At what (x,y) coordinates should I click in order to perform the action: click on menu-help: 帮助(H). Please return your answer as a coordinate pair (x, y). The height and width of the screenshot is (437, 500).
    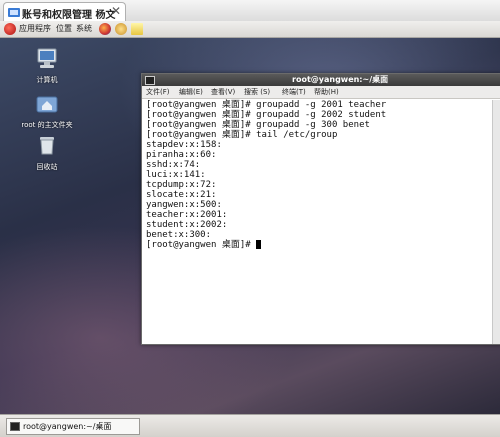
    Looking at the image, I should click on (326, 92).